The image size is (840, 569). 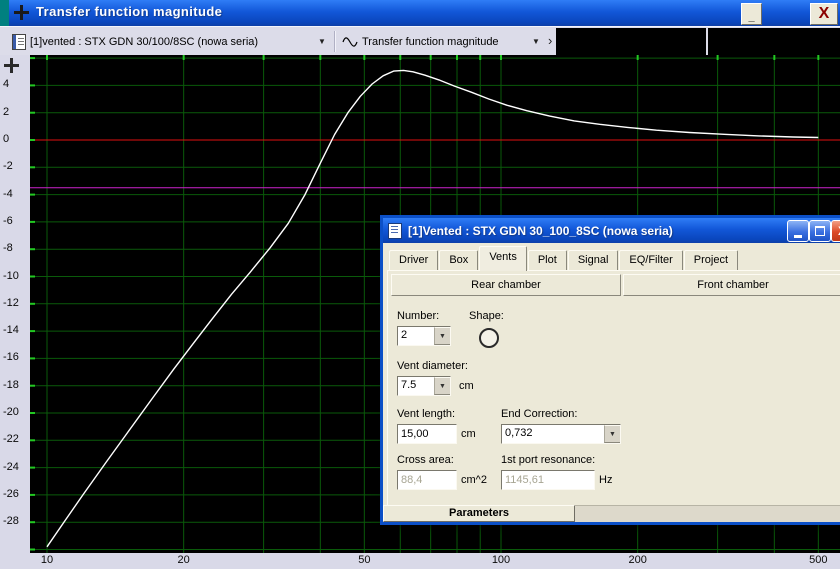 I want to click on number-label: Number:, so click(x=418, y=316).